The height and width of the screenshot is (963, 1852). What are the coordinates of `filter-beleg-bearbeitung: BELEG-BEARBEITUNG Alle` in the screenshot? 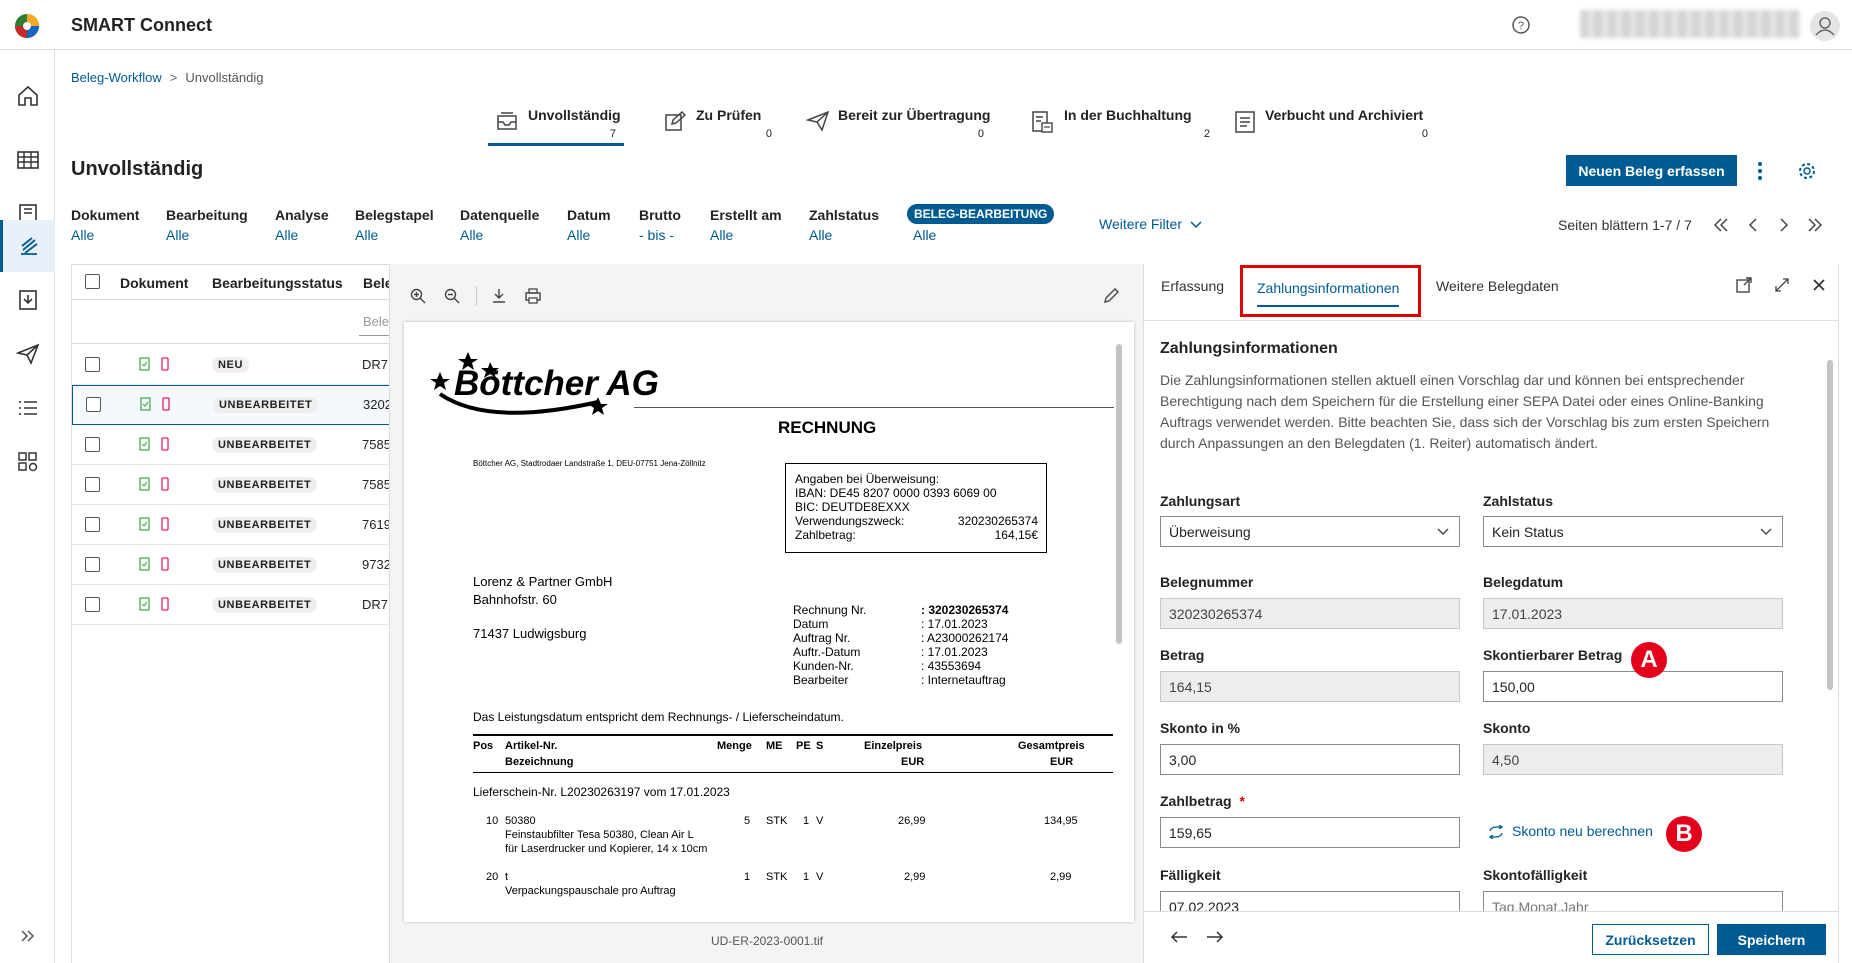 It's located at (981, 223).